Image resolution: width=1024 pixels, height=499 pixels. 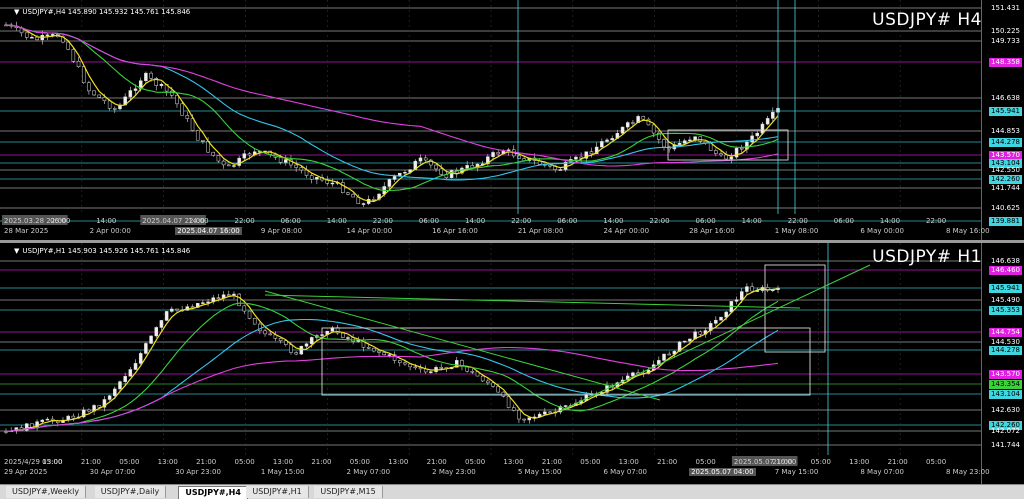 What do you see at coordinates (1005, 208) in the screenshot?
I see `price-level-label: 140.625` at bounding box center [1005, 208].